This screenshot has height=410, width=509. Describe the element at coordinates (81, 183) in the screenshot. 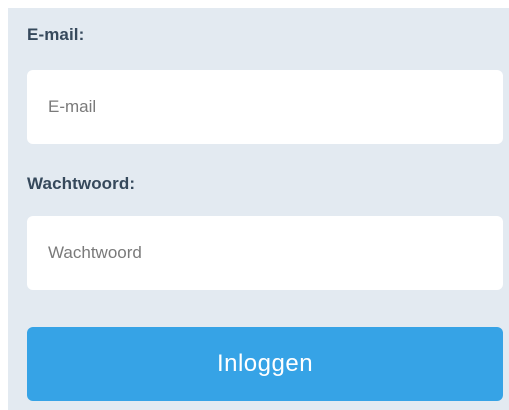

I see `password-label: Wachtwoord:` at that location.